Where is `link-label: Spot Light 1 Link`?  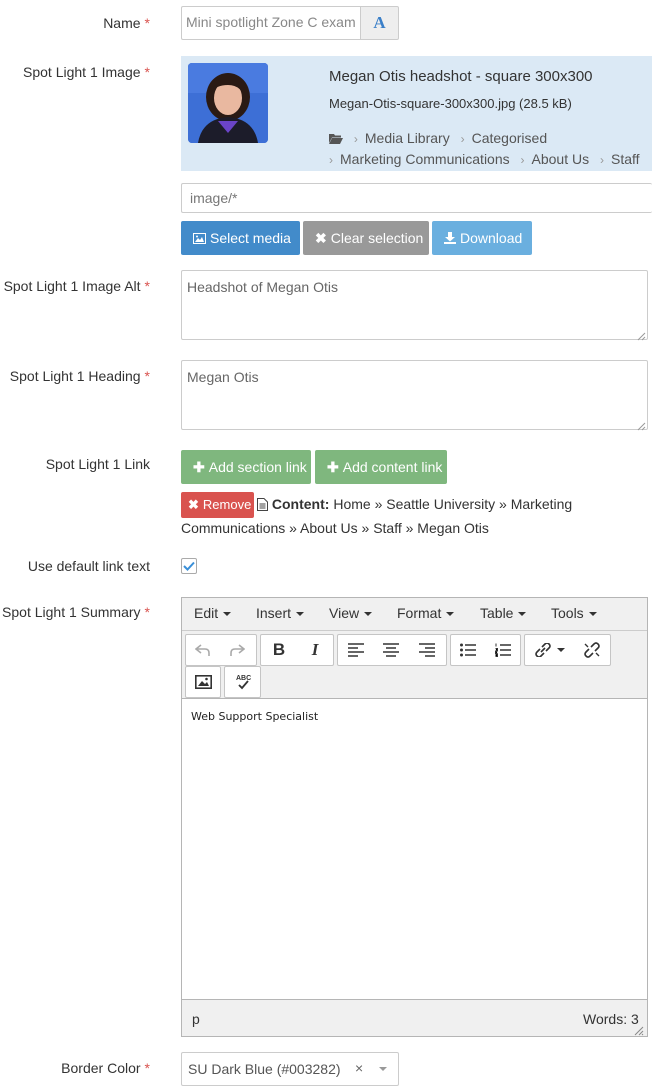
link-label: Spot Light 1 Link is located at coordinates (98, 464).